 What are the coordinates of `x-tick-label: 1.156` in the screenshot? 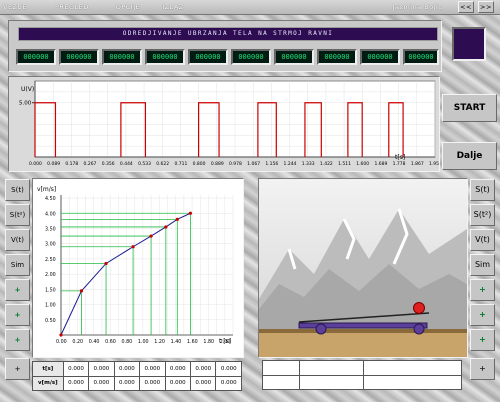 It's located at (271, 164).